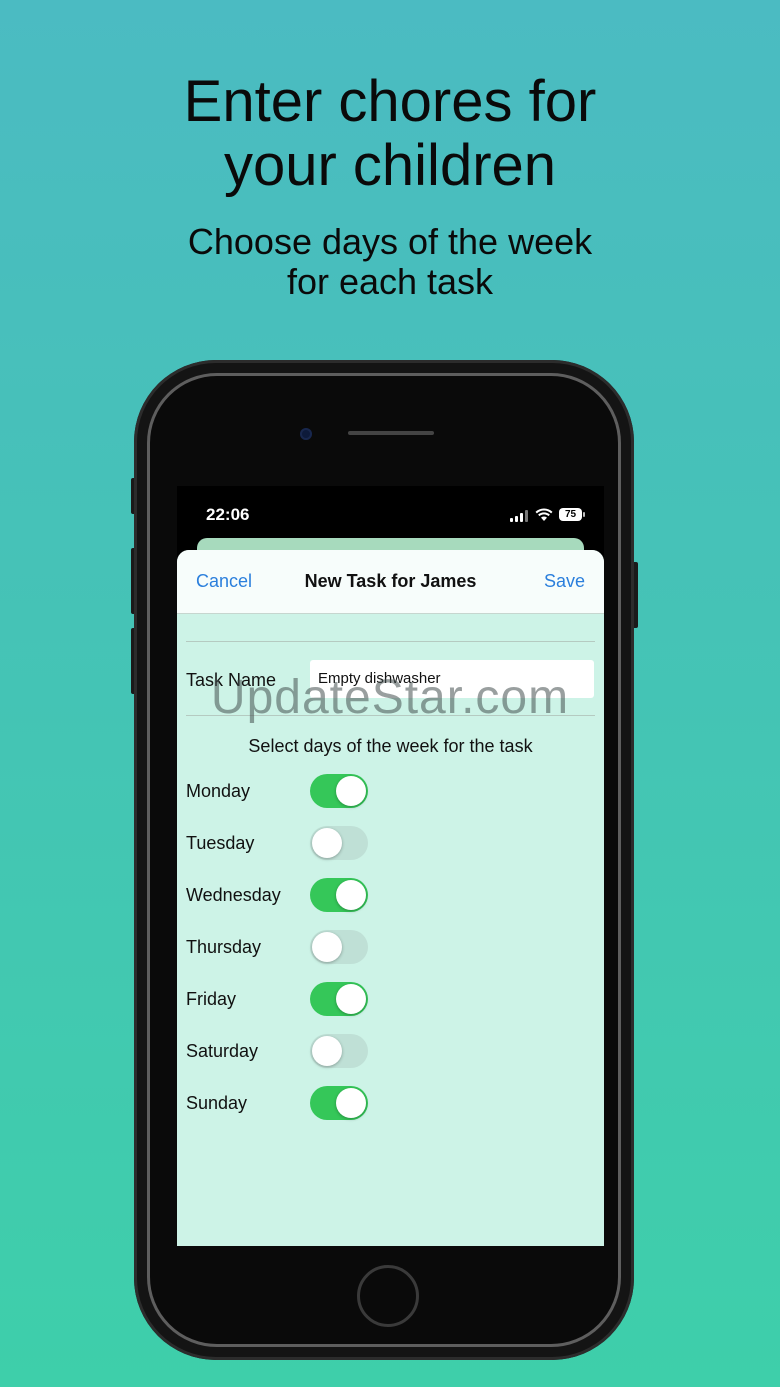 Image resolution: width=780 pixels, height=1387 pixels. What do you see at coordinates (386, 895) in the screenshot?
I see `day-row: Wednesday` at bounding box center [386, 895].